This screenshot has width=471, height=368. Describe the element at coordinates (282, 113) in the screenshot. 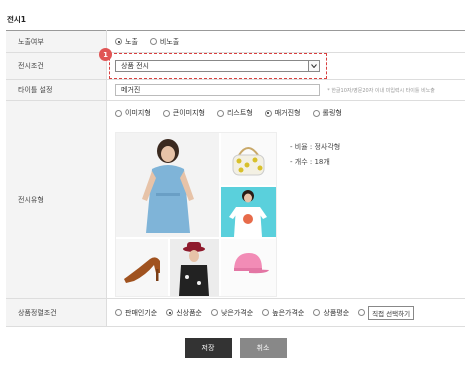

I see `type-option-magazine: 매거진형` at that location.